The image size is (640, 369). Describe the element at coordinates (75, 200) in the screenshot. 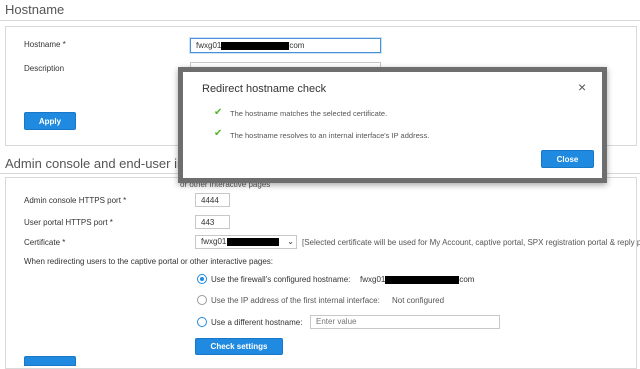

I see `admin-port-label: Admin console HTTPS port *` at that location.